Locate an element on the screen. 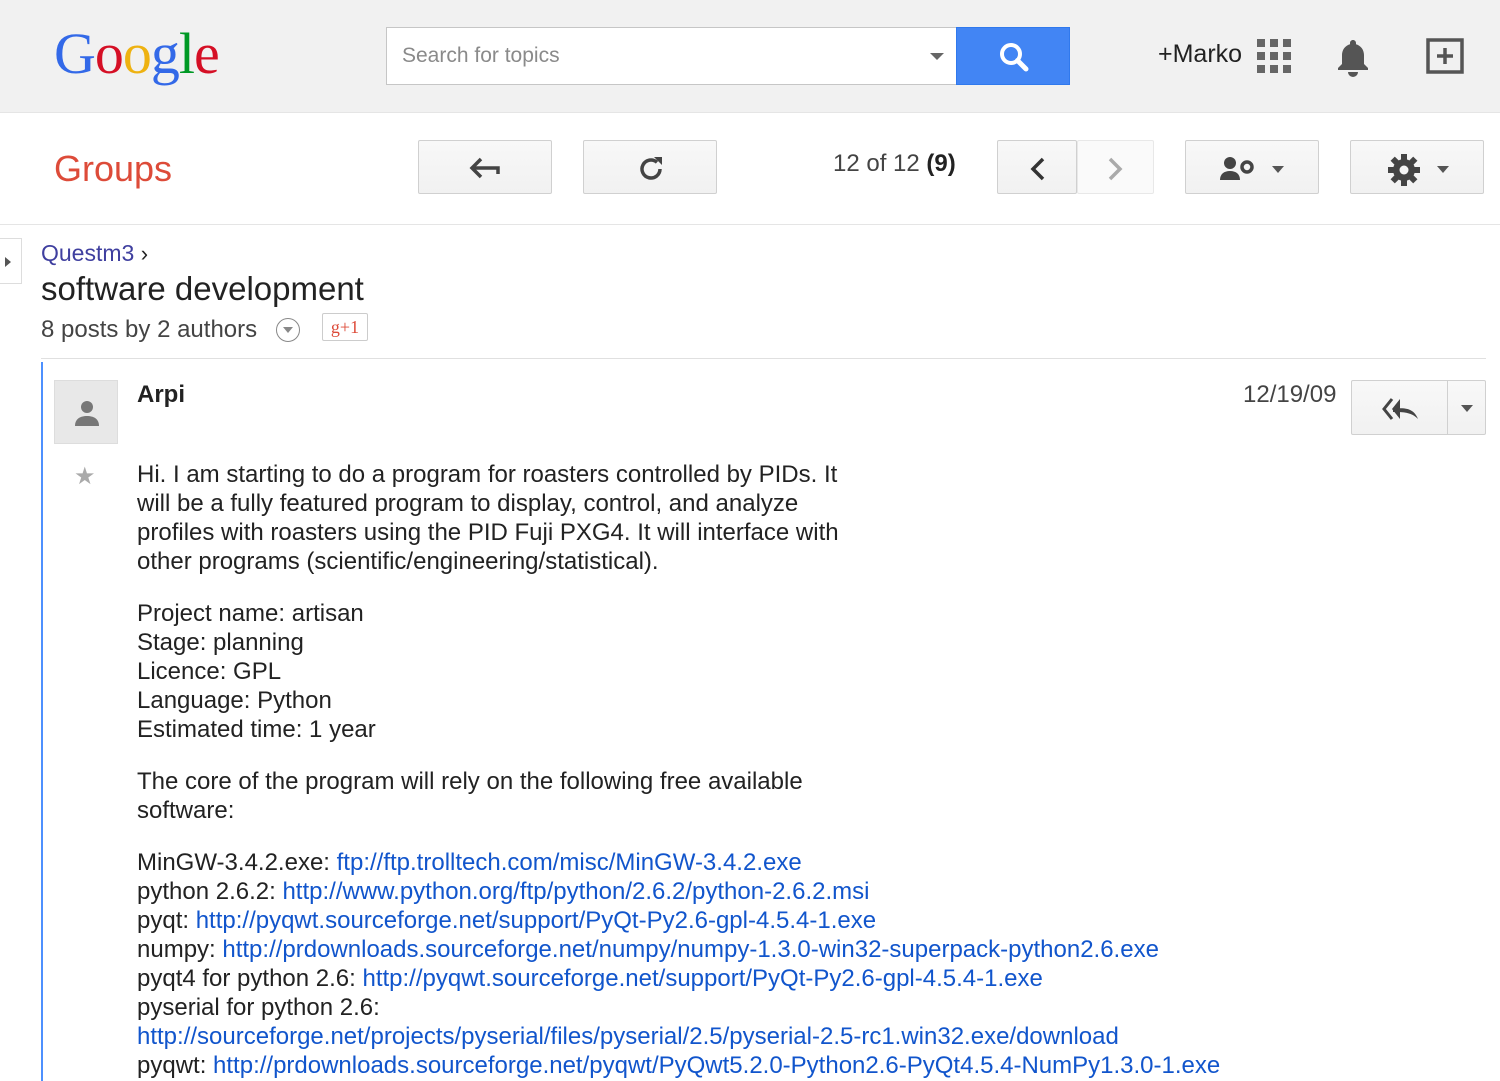 The height and width of the screenshot is (1081, 1500). groups-title: Groups is located at coordinates (113, 169).